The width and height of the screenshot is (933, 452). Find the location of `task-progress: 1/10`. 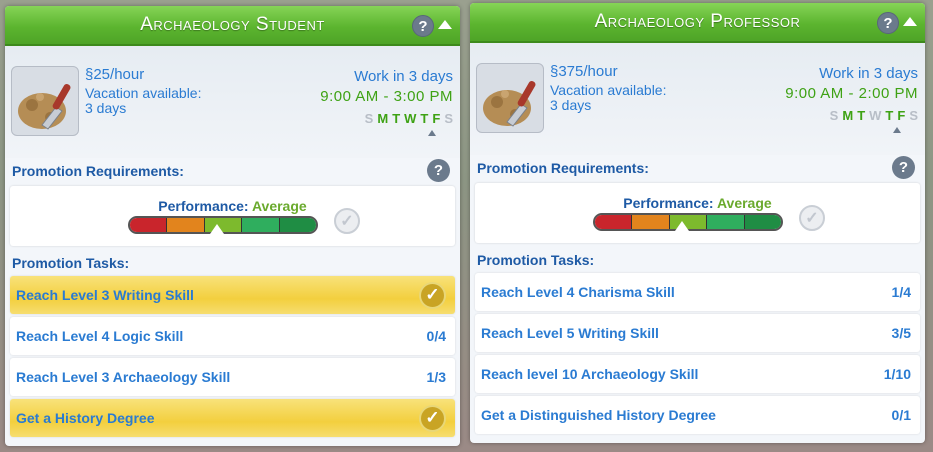

task-progress: 1/10 is located at coordinates (897, 374).